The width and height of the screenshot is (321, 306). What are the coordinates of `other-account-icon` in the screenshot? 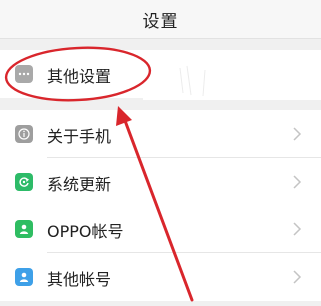 It's located at (24, 277).